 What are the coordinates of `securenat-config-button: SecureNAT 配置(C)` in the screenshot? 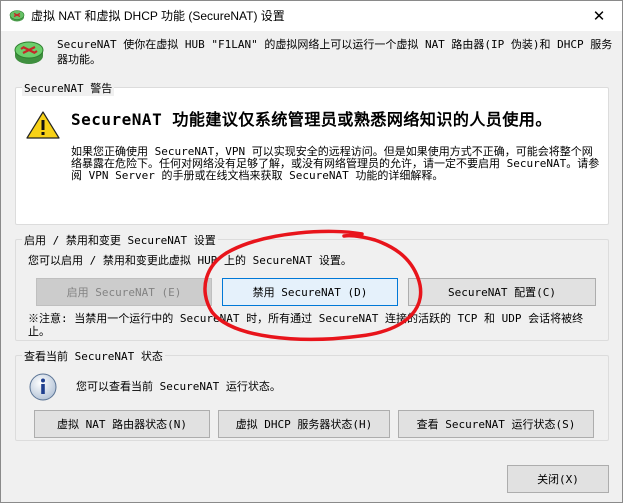 It's located at (502, 292).